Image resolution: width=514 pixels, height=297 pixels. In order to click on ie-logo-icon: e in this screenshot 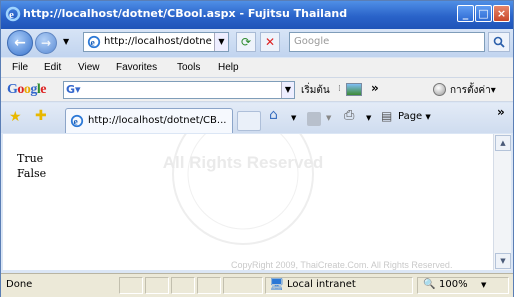, I will do `click(13, 14)`.